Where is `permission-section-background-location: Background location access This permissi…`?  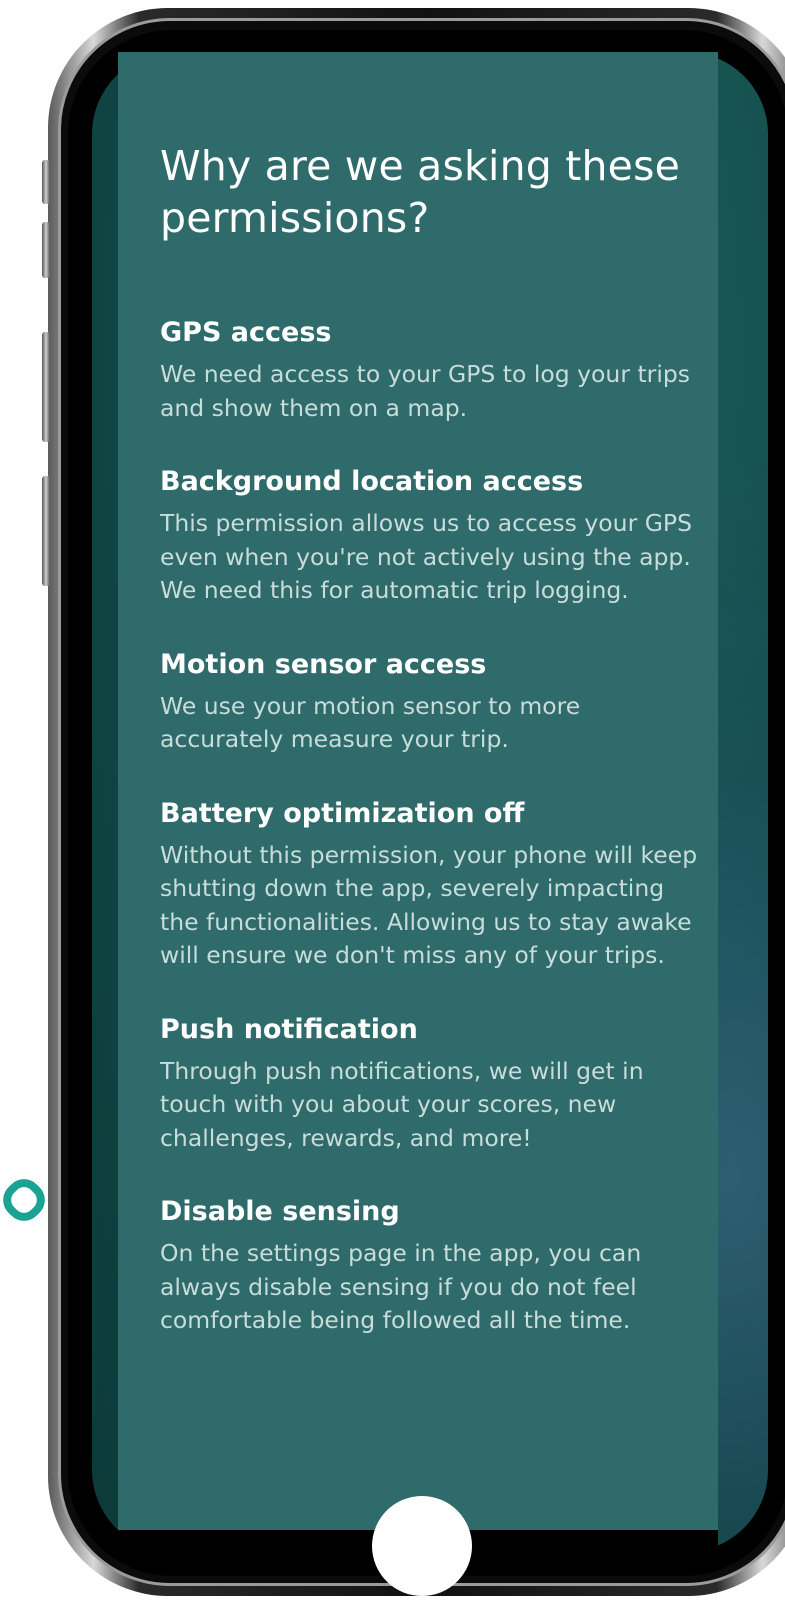
permission-section-background-location: Background location access This permissi… is located at coordinates (430, 536).